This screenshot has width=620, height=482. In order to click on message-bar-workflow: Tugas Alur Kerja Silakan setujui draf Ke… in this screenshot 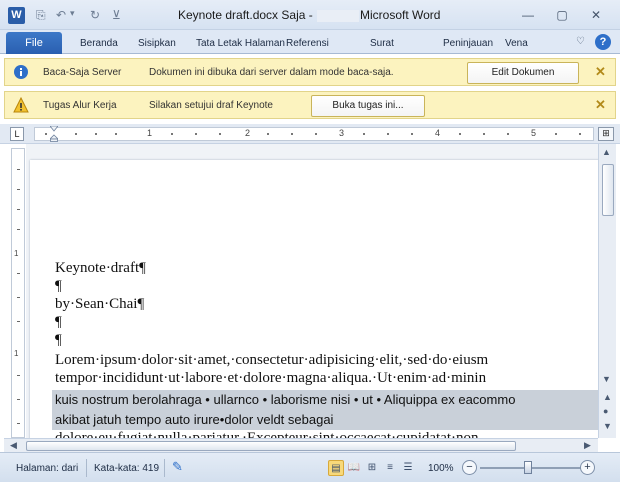, I will do `click(310, 105)`.